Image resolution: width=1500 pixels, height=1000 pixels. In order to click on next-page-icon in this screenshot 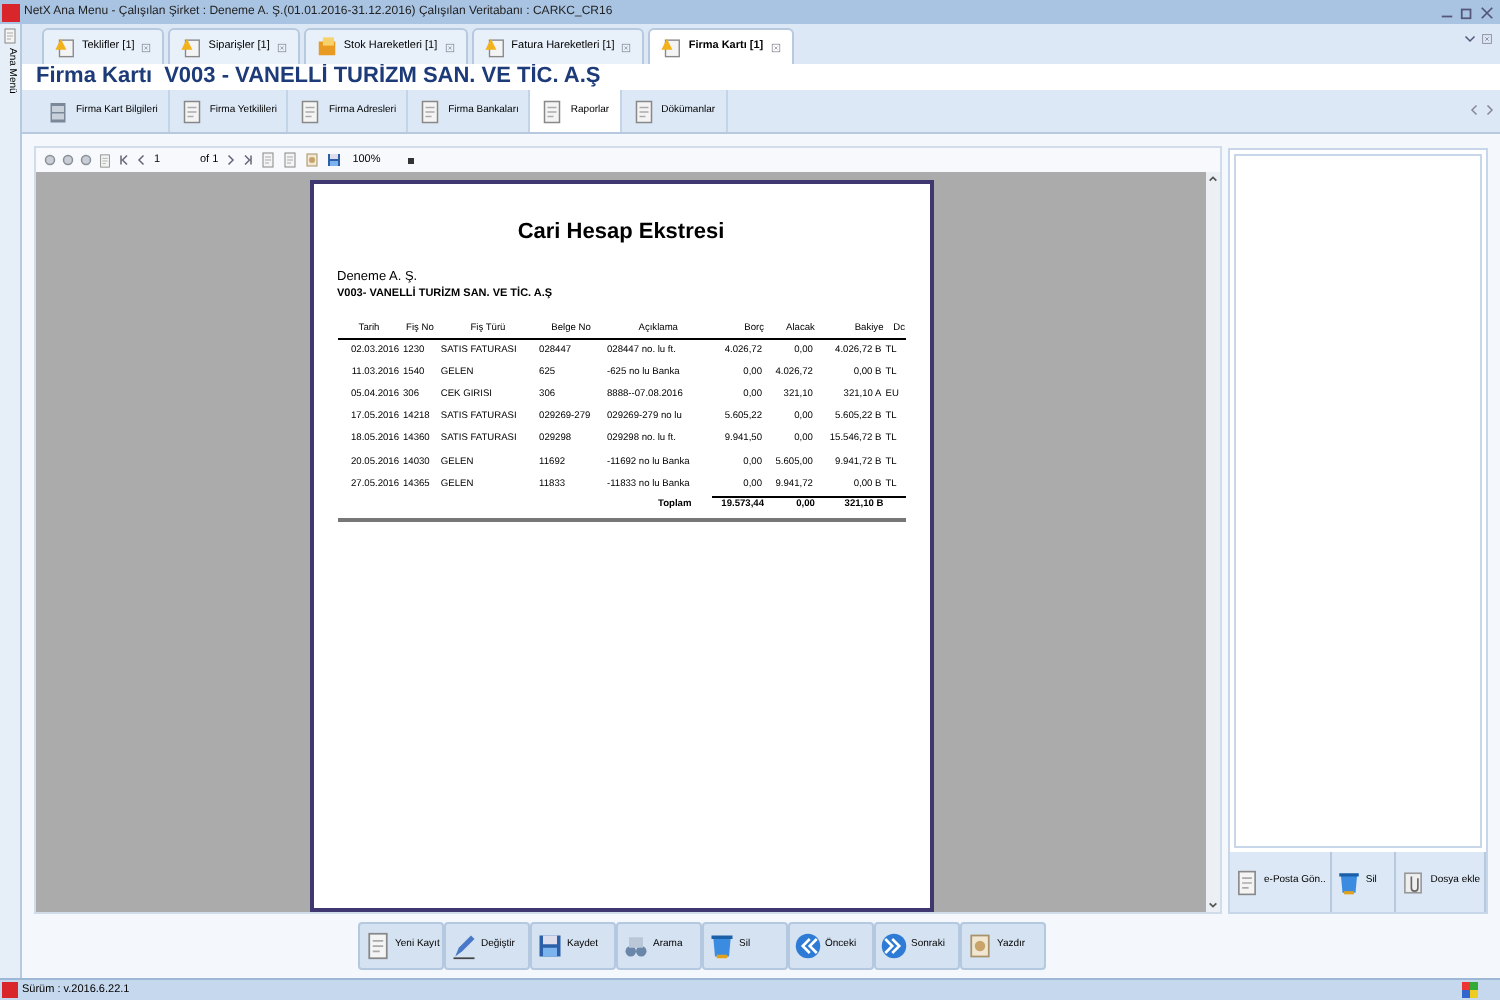, I will do `click(230, 160)`.